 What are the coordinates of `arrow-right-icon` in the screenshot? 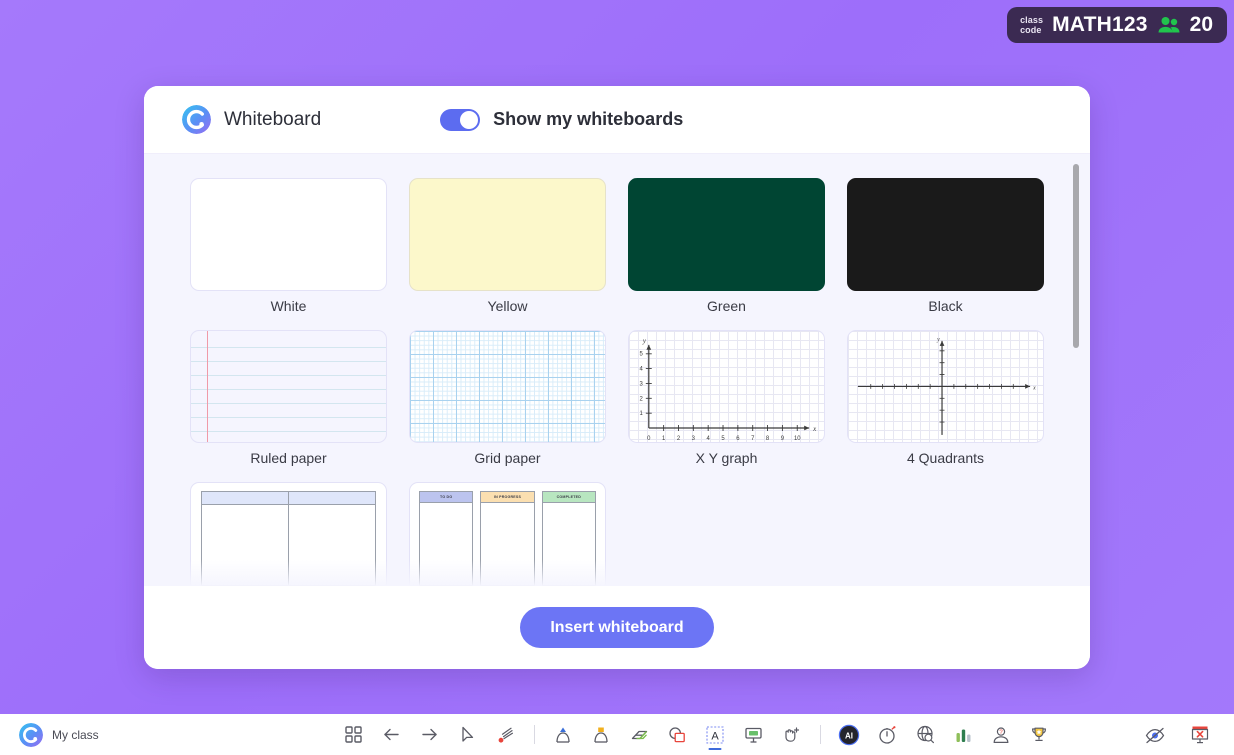 It's located at (429, 734).